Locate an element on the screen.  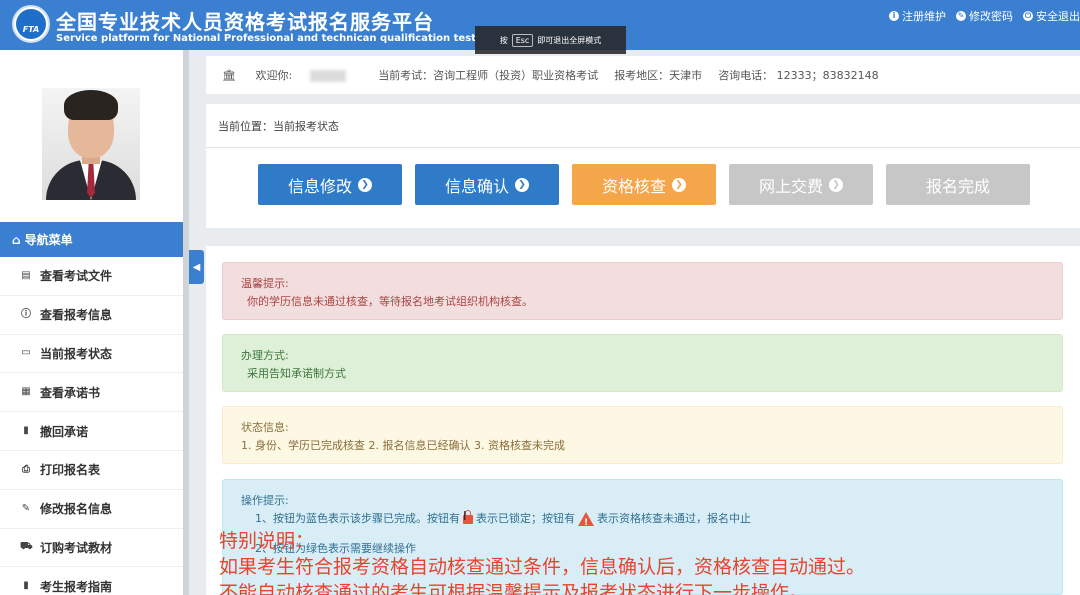
step-registration-complete-button: 报名完成 is located at coordinates (958, 184).